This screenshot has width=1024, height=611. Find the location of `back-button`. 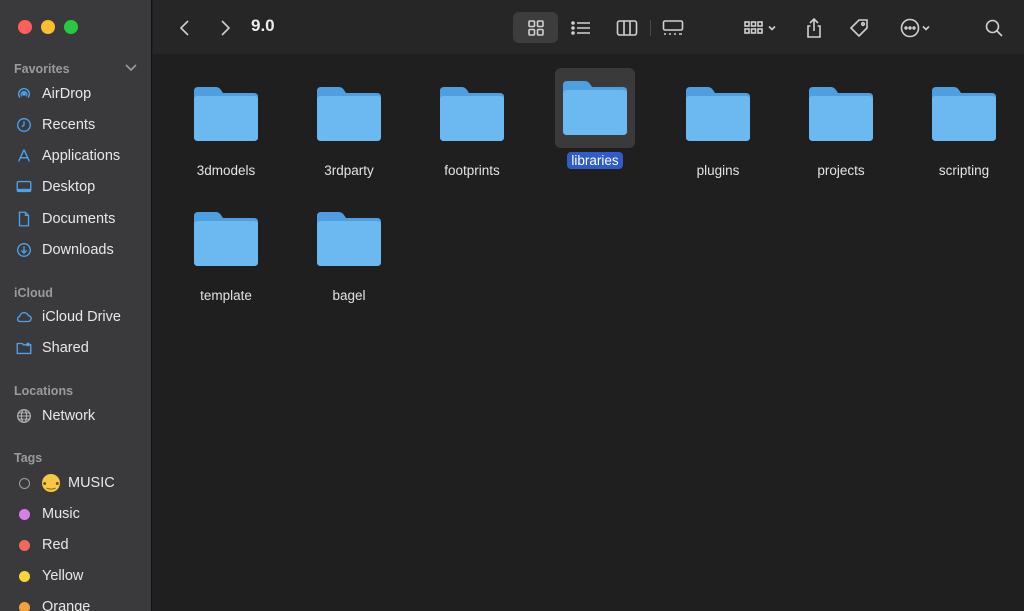

back-button is located at coordinates (185, 28).